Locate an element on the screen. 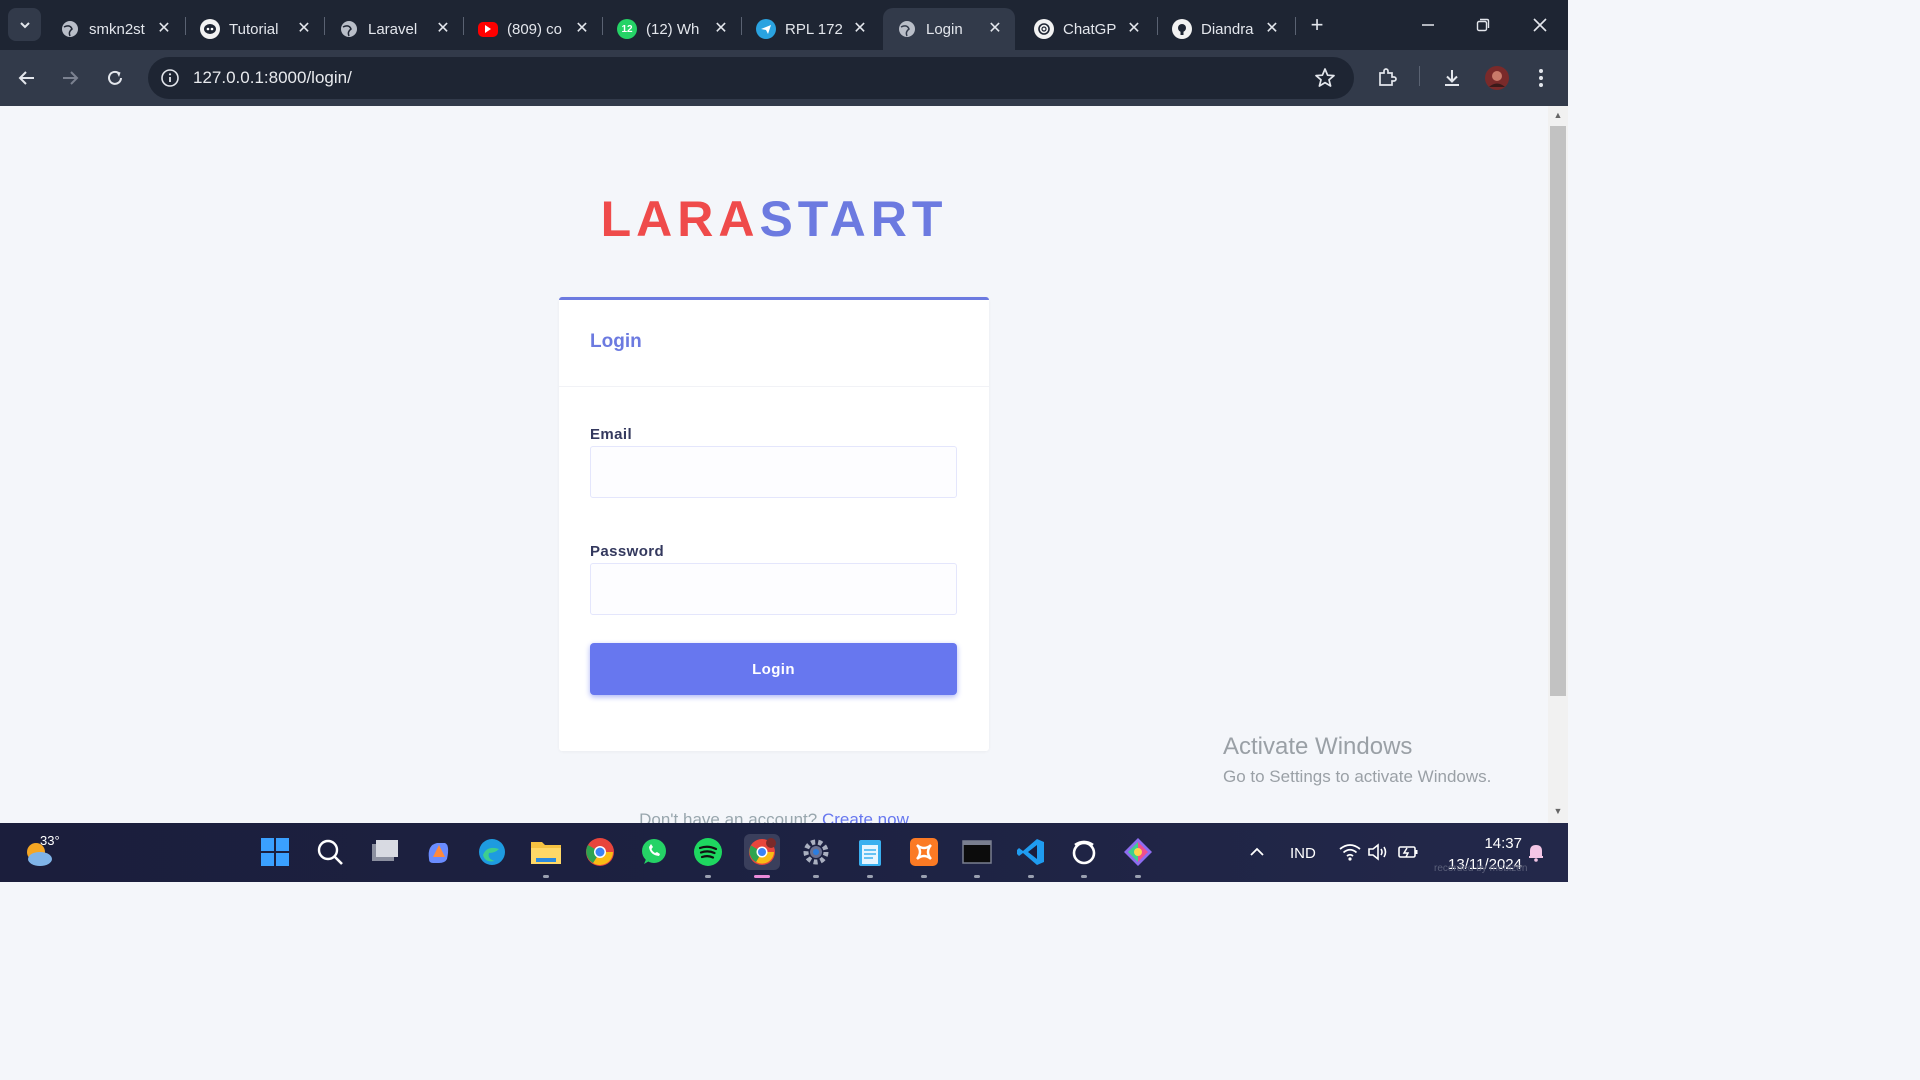 Image resolution: width=1920 pixels, height=1080 pixels. spotify-button is located at coordinates (708, 852).